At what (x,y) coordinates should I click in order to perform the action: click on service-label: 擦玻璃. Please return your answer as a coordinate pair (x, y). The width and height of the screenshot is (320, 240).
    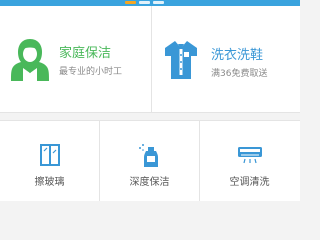
    Looking at the image, I should click on (49, 182).